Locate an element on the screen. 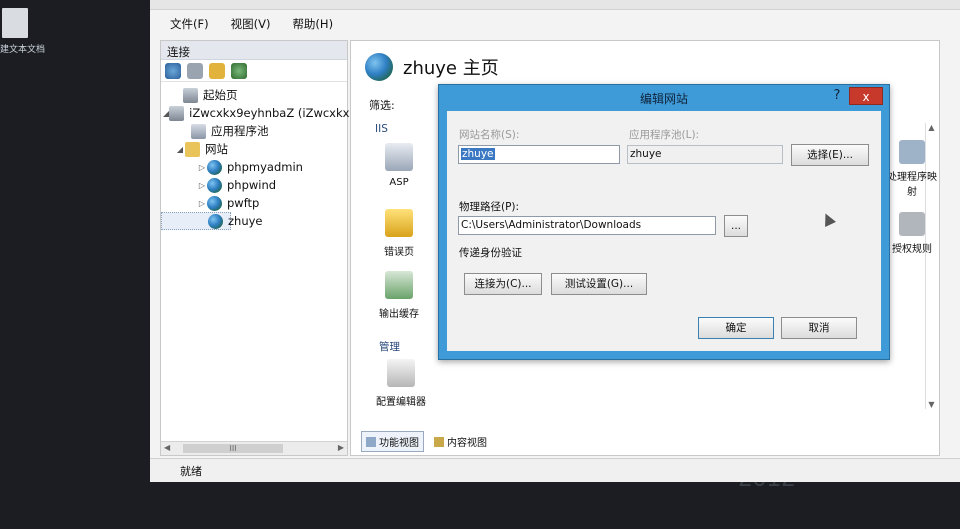 The height and width of the screenshot is (529, 960). tree-item-site: ▷ phpwind is located at coordinates (254, 185).